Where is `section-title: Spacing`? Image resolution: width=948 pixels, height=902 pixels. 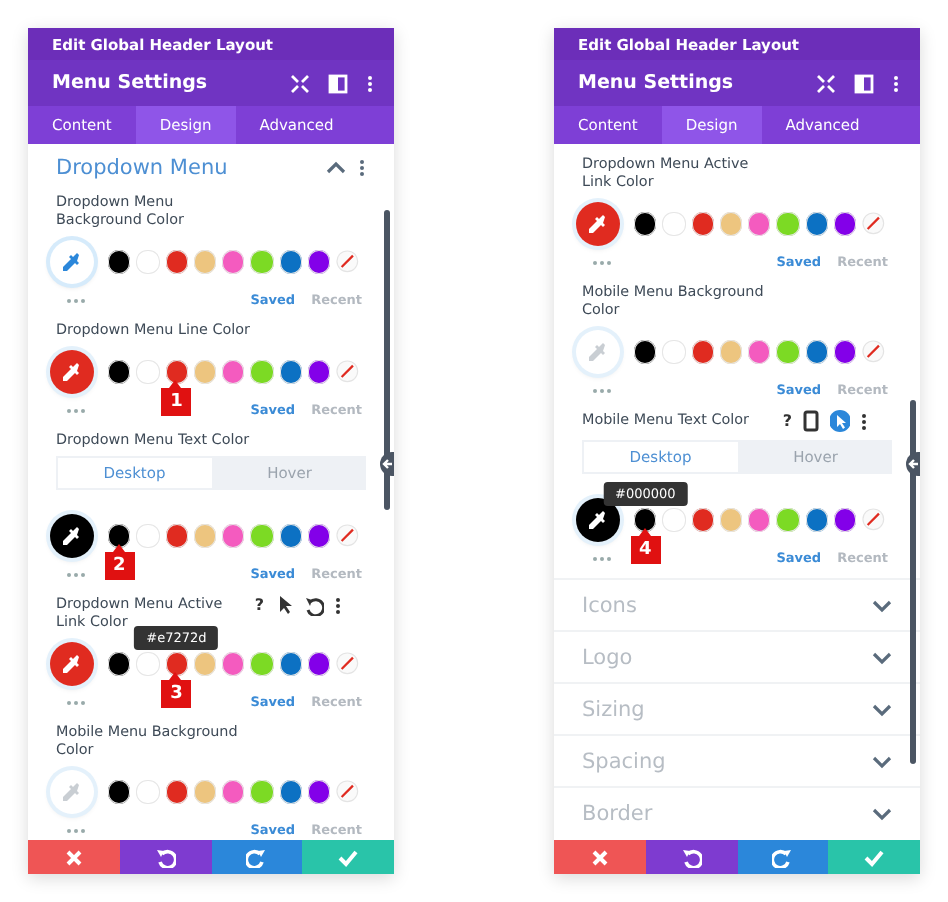 section-title: Spacing is located at coordinates (624, 761).